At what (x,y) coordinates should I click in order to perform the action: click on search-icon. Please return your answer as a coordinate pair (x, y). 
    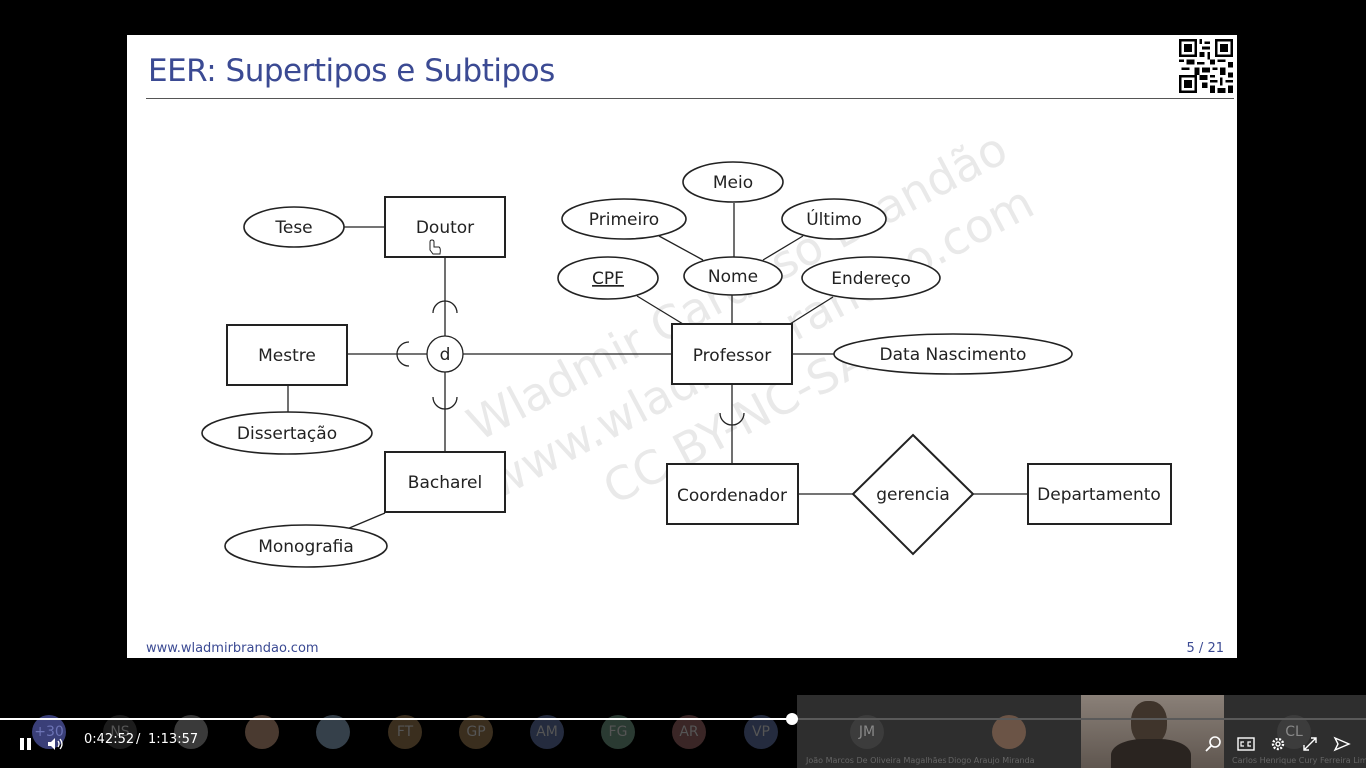
    Looking at the image, I should click on (1214, 744).